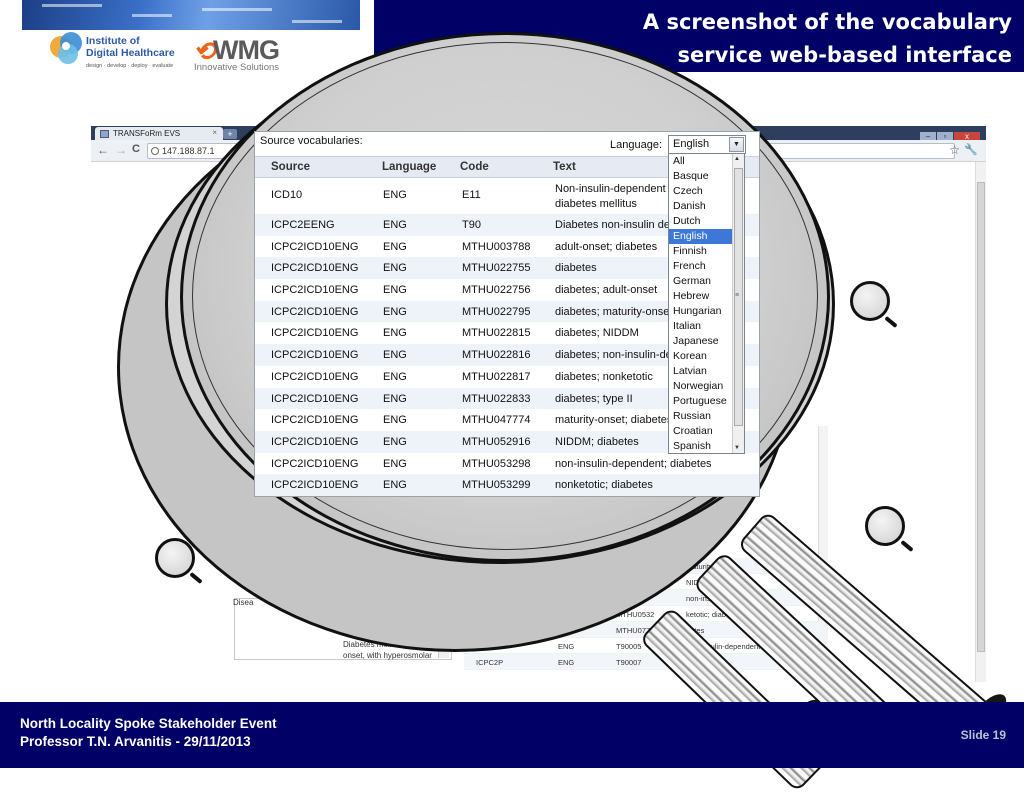 The width and height of the screenshot is (1024, 792). I want to click on browser-tab: TRANSFoRm EVS ×, so click(159, 134).